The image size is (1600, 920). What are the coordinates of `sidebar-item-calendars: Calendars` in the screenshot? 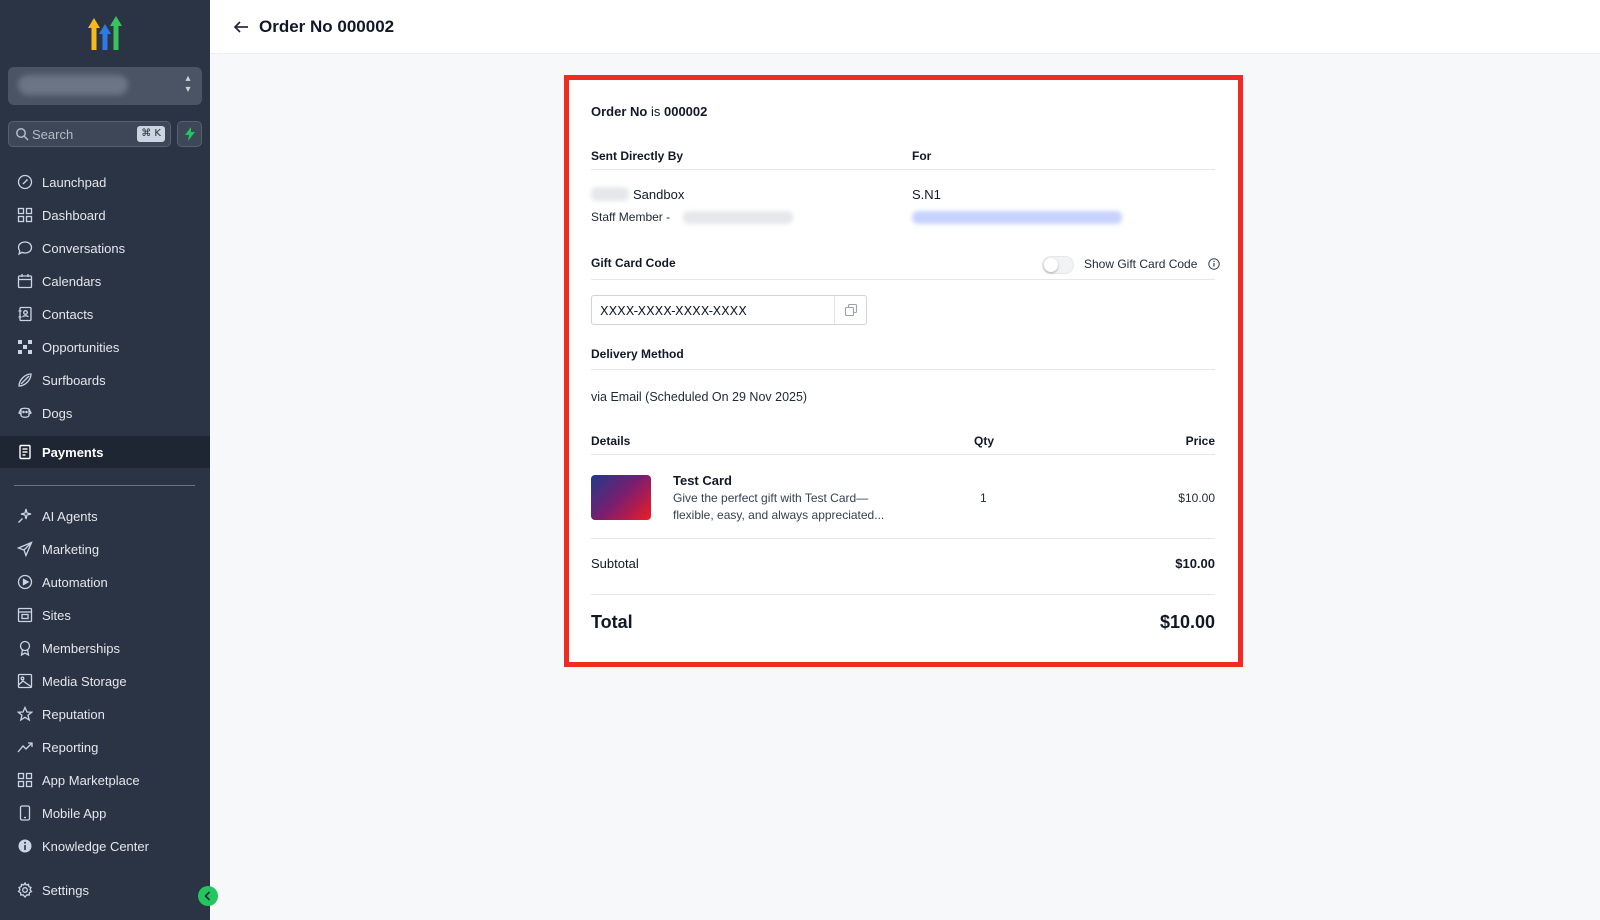 It's located at (105, 281).